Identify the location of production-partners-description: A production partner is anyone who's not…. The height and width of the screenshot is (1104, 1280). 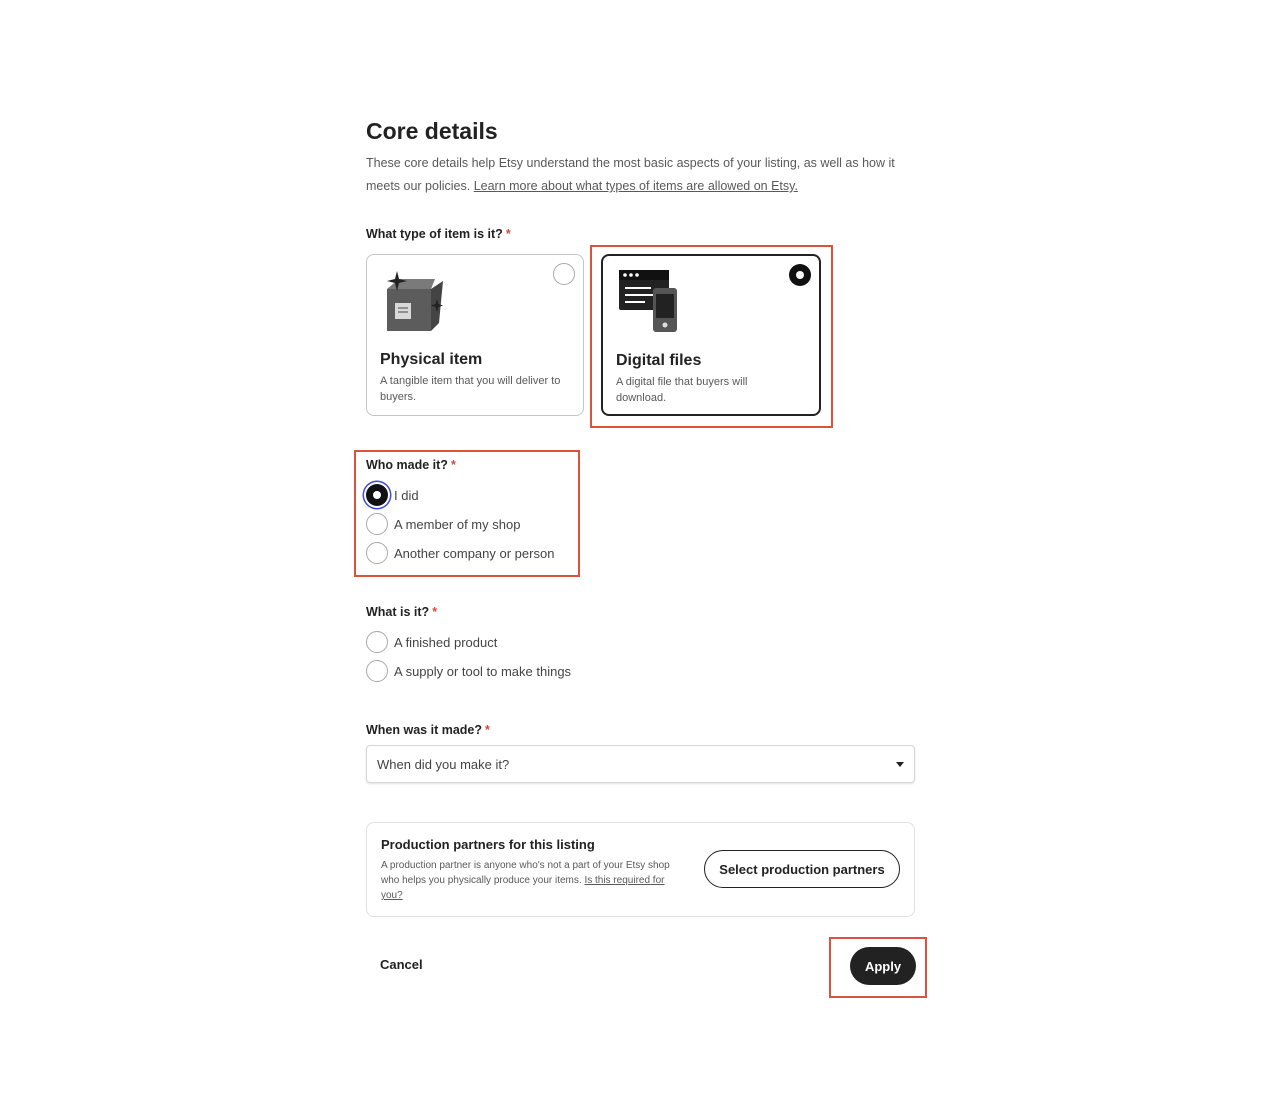
(525, 880).